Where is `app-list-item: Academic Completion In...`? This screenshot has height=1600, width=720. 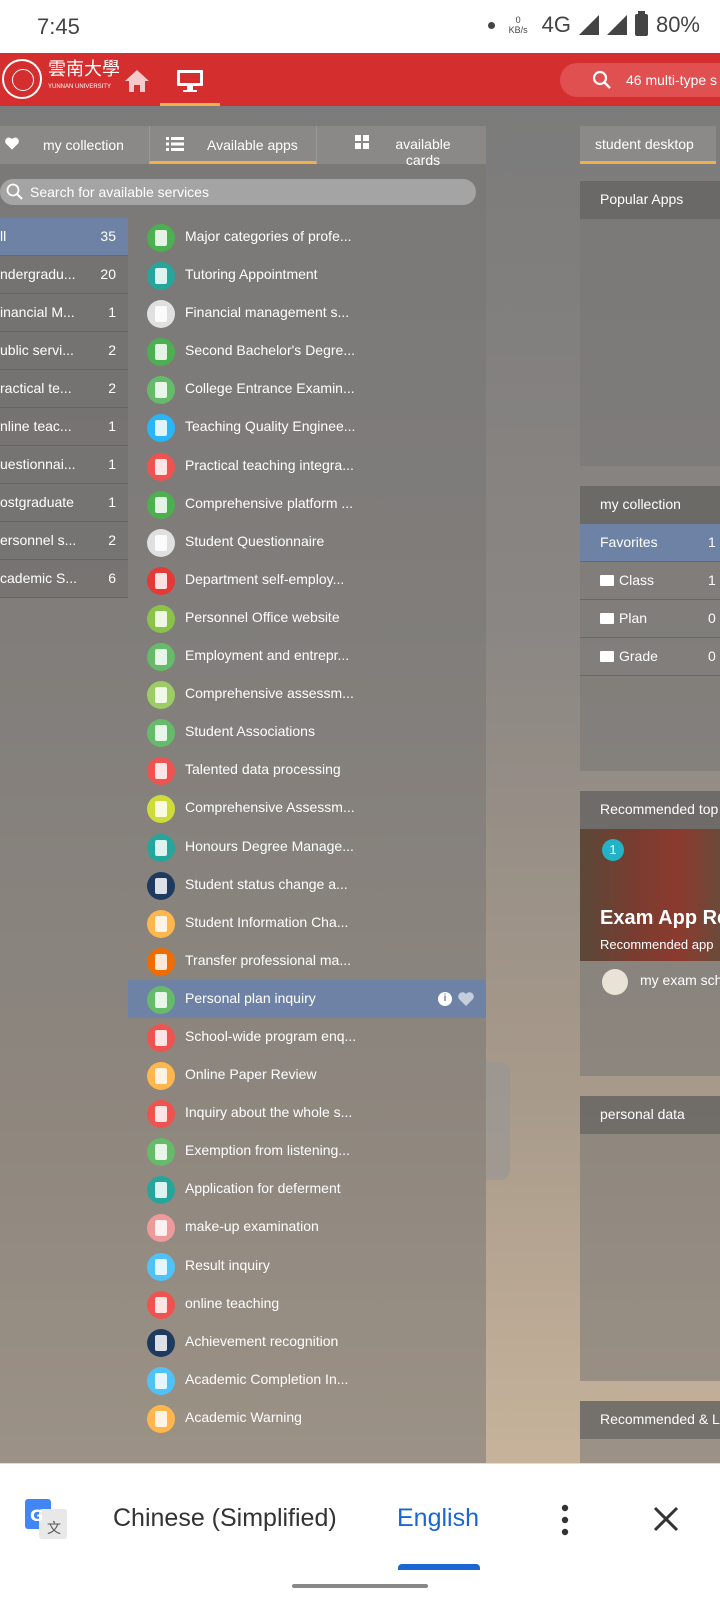
app-list-item: Academic Completion In... is located at coordinates (307, 1380).